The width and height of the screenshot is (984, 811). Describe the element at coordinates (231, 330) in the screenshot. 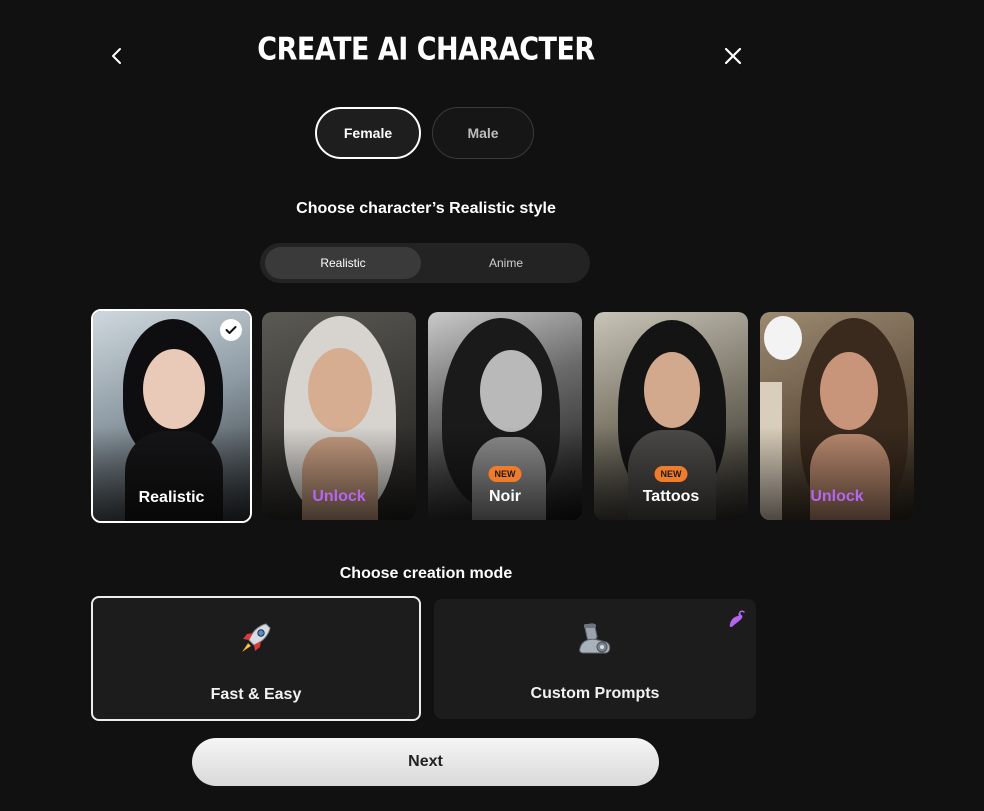

I see `check-icon` at that location.